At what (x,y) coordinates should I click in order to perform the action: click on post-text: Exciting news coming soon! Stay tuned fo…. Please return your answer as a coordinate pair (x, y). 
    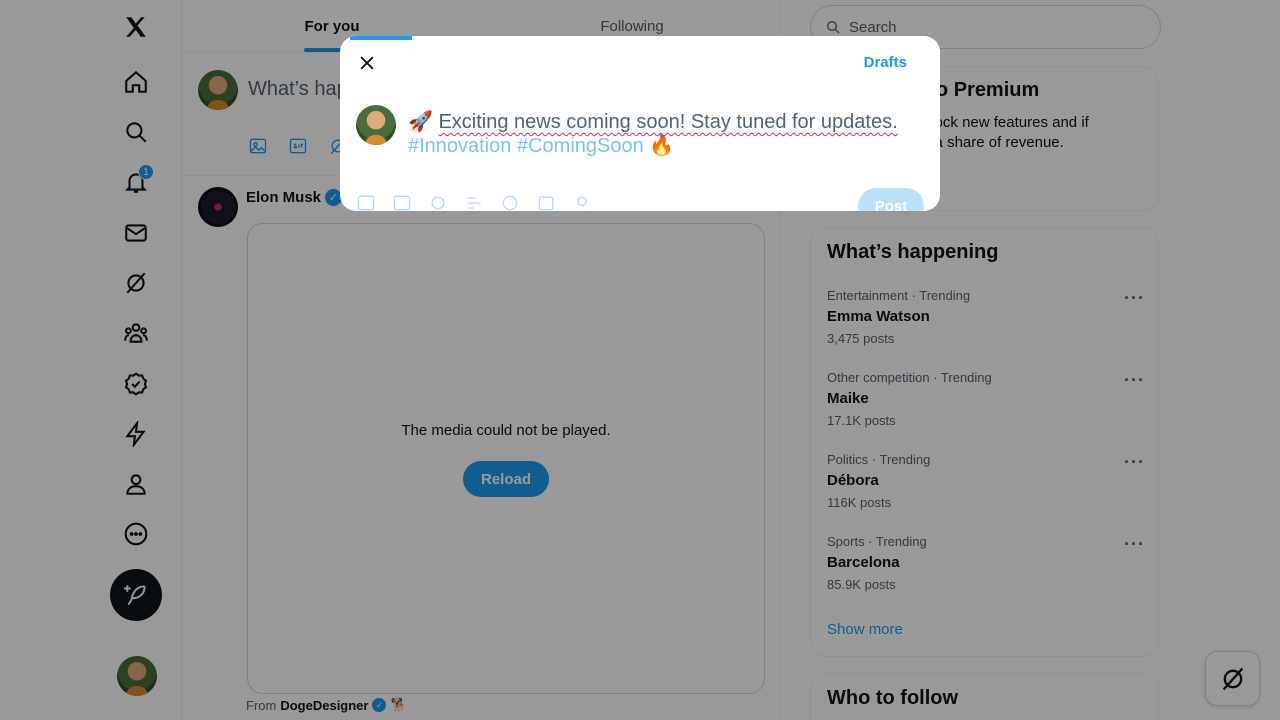
    Looking at the image, I should click on (668, 122).